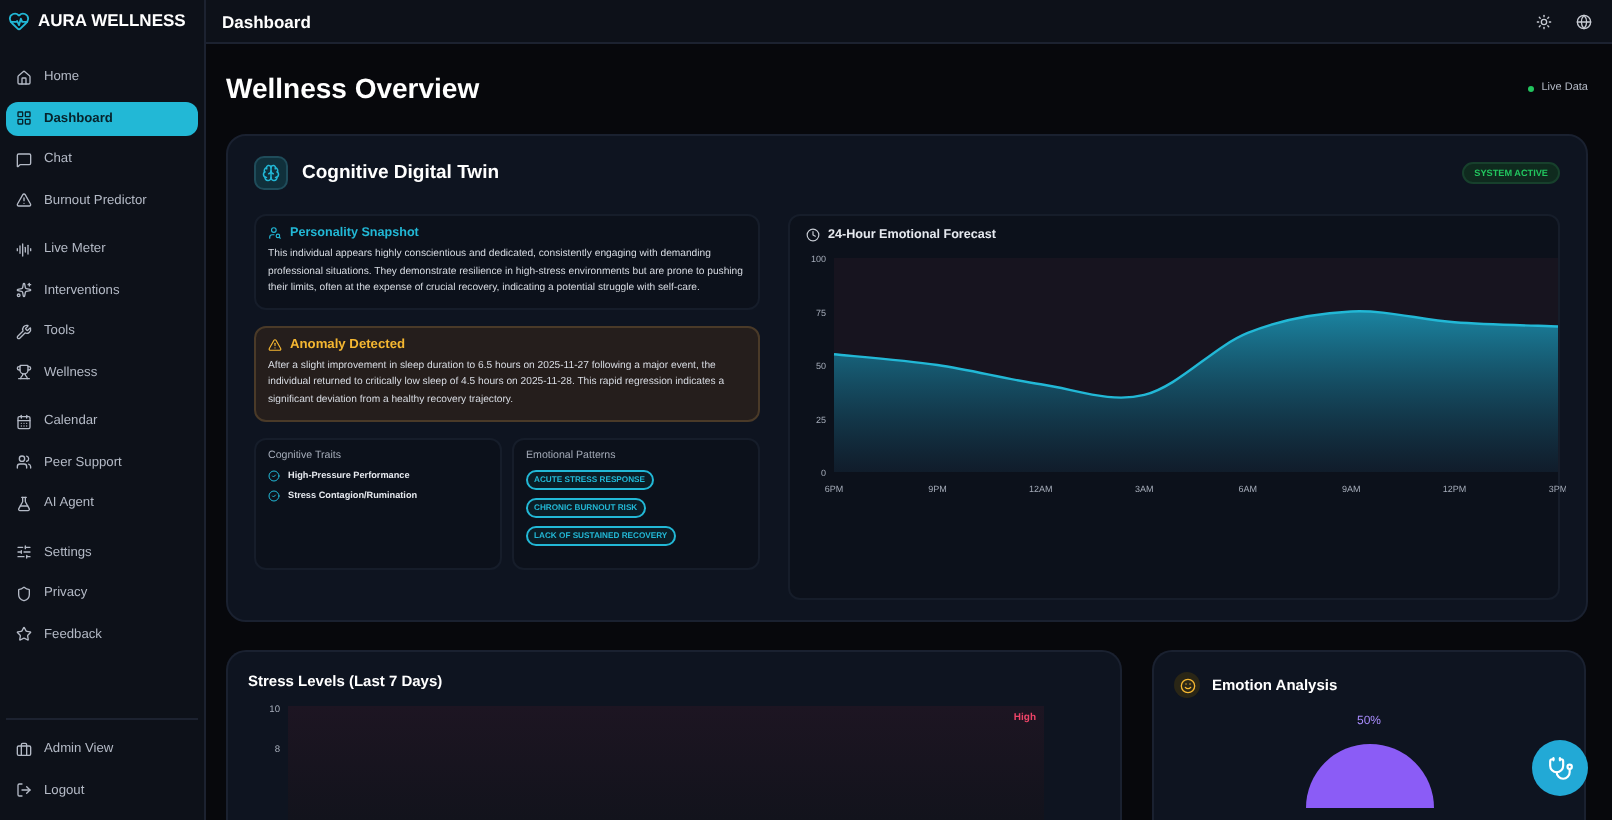 This screenshot has height=820, width=1612. Describe the element at coordinates (24, 290) in the screenshot. I see `sparkle-icon` at that location.